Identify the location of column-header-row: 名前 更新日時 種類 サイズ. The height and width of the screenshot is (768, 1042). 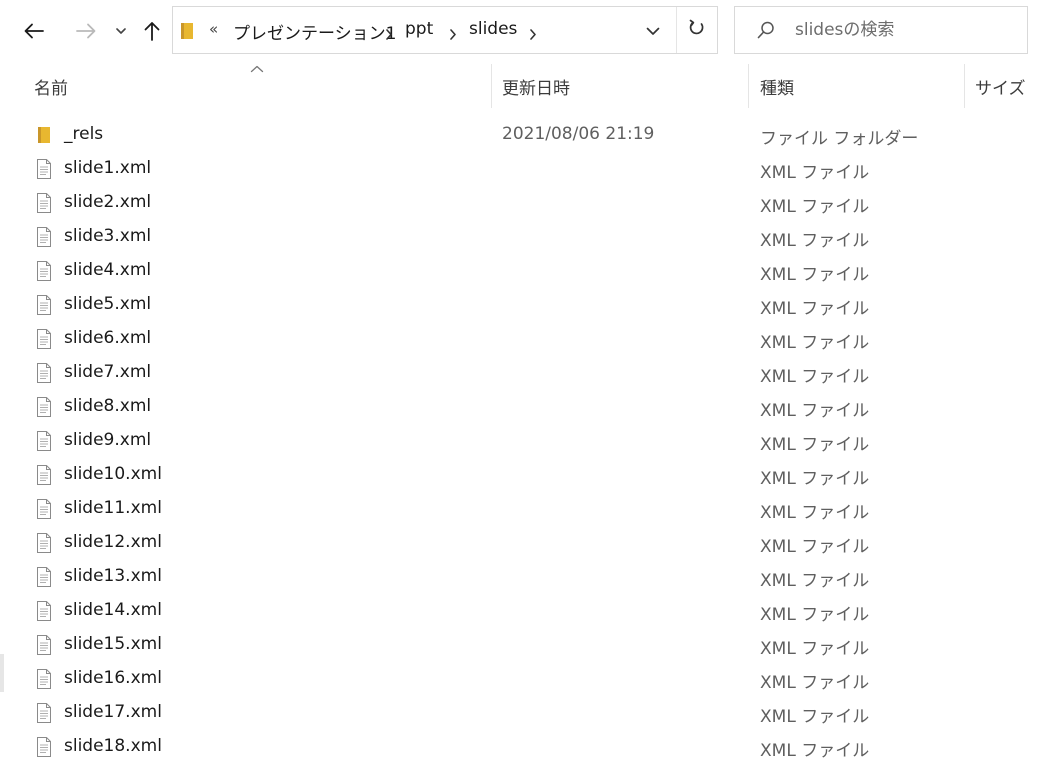
(521, 86).